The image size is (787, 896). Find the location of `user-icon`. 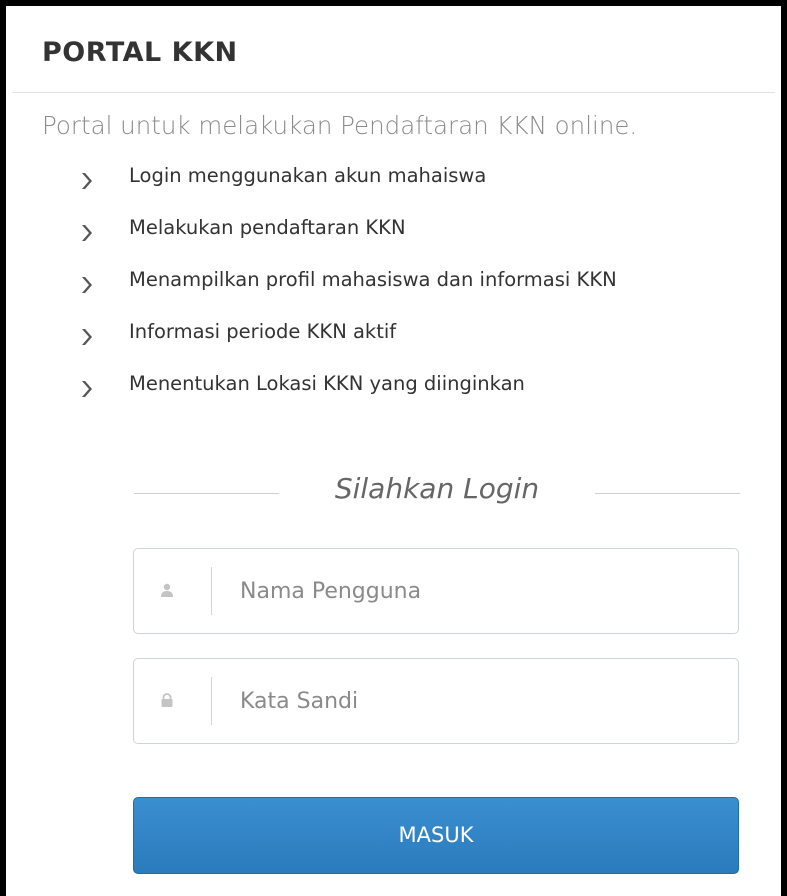

user-icon is located at coordinates (167, 590).